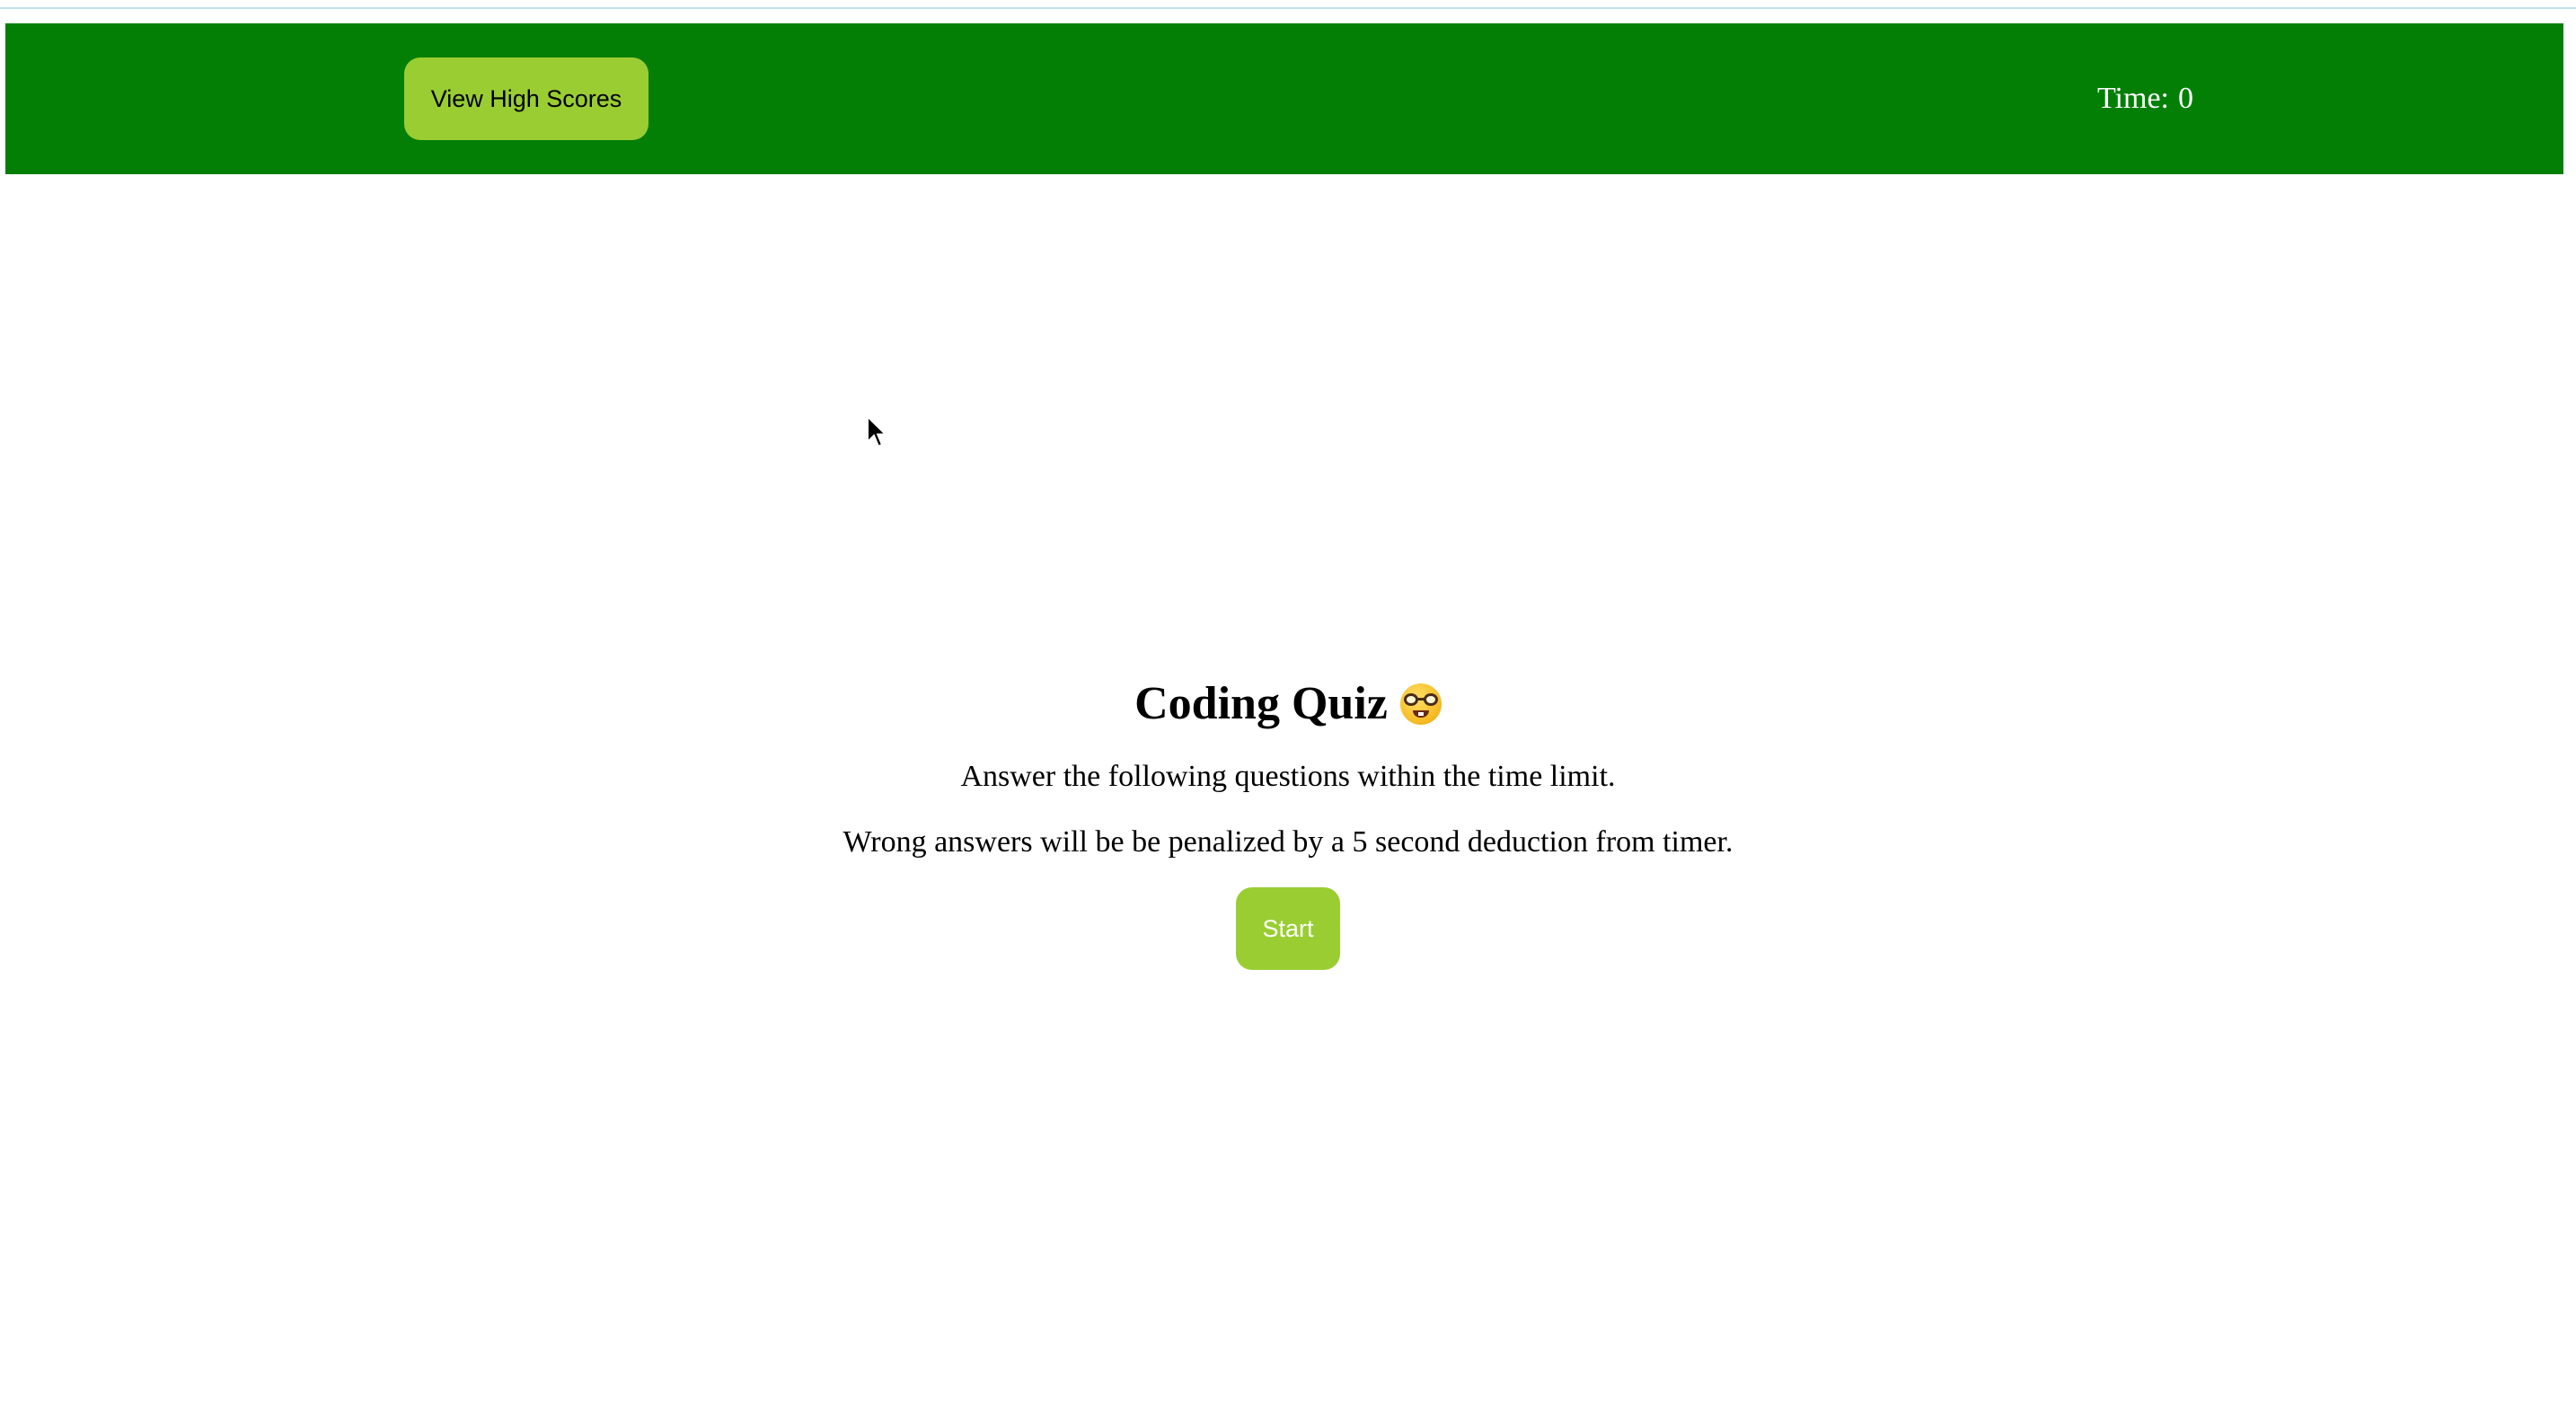 The image size is (2576, 1401). What do you see at coordinates (877, 431) in the screenshot?
I see `mouse-cursor-icon` at bounding box center [877, 431].